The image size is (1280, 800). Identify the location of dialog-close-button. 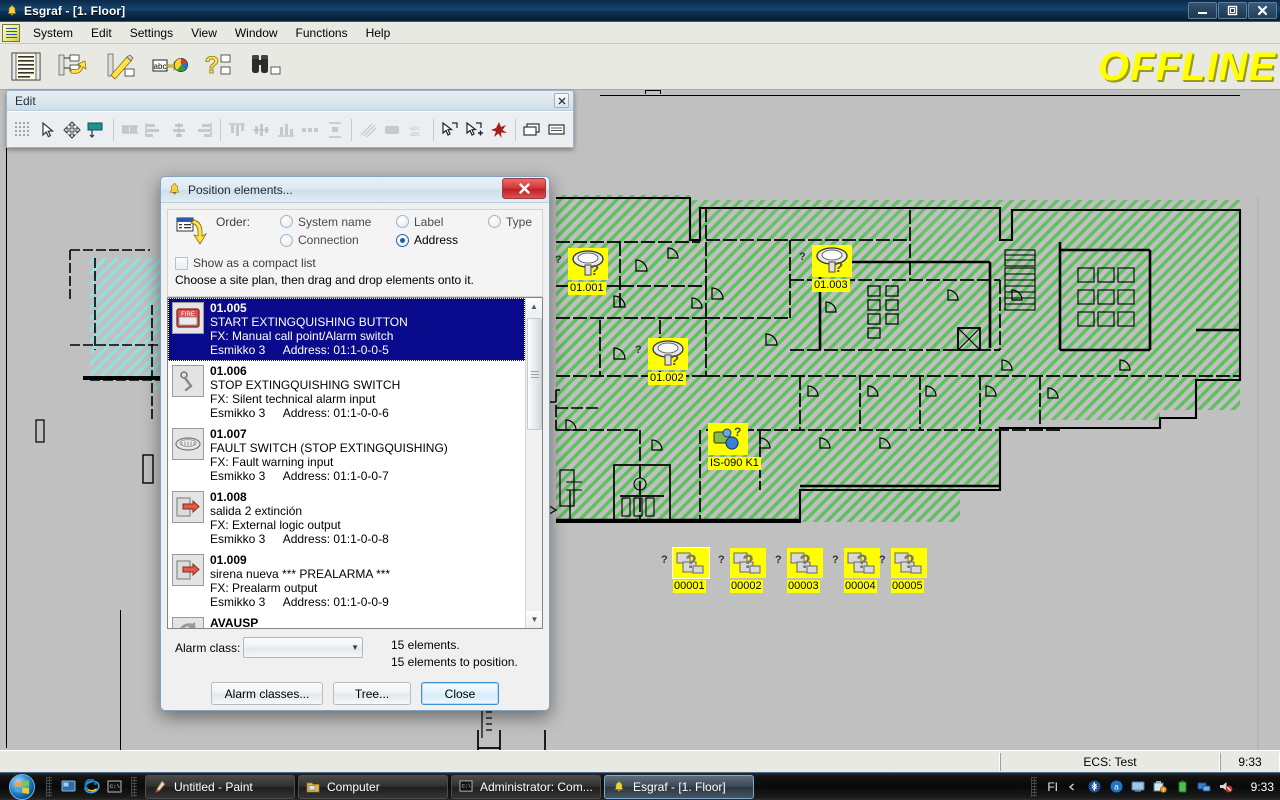
(524, 188).